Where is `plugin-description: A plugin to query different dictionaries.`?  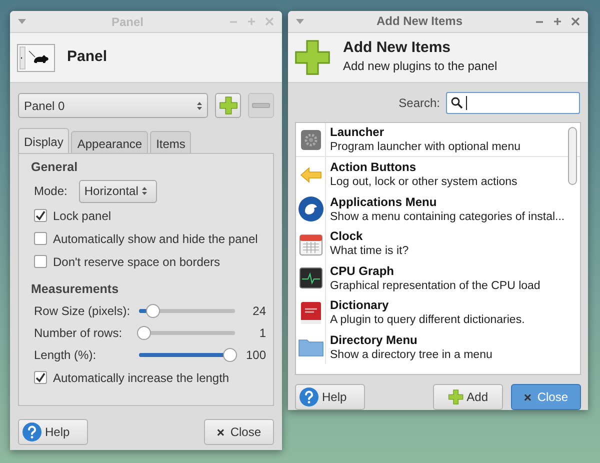
plugin-description: A plugin to query different dictionaries. is located at coordinates (427, 320).